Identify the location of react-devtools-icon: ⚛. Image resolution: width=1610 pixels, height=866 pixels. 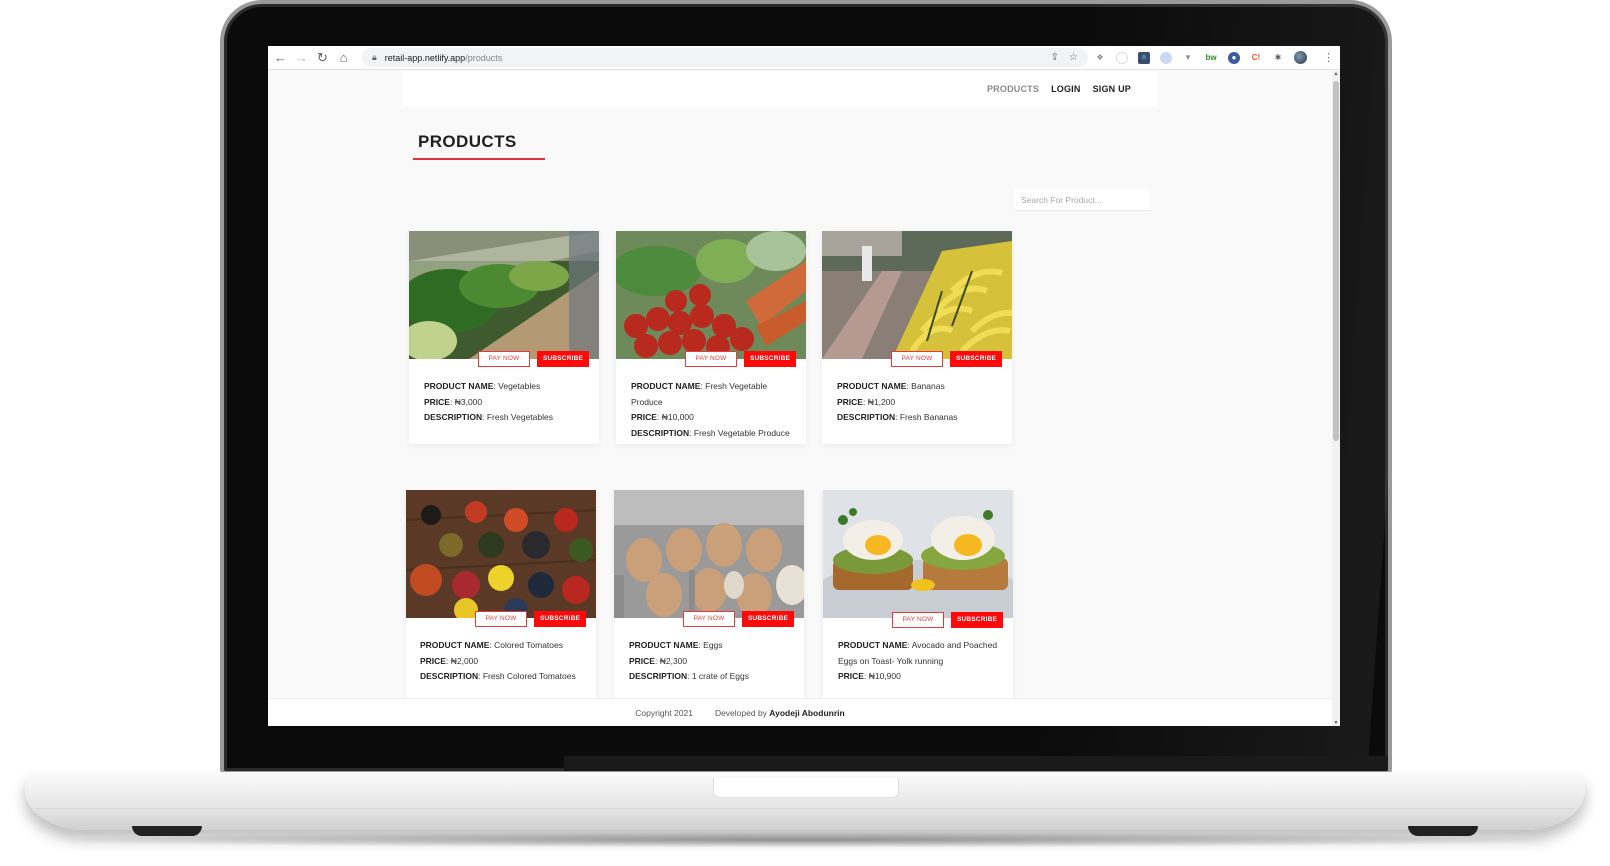
(1144, 57).